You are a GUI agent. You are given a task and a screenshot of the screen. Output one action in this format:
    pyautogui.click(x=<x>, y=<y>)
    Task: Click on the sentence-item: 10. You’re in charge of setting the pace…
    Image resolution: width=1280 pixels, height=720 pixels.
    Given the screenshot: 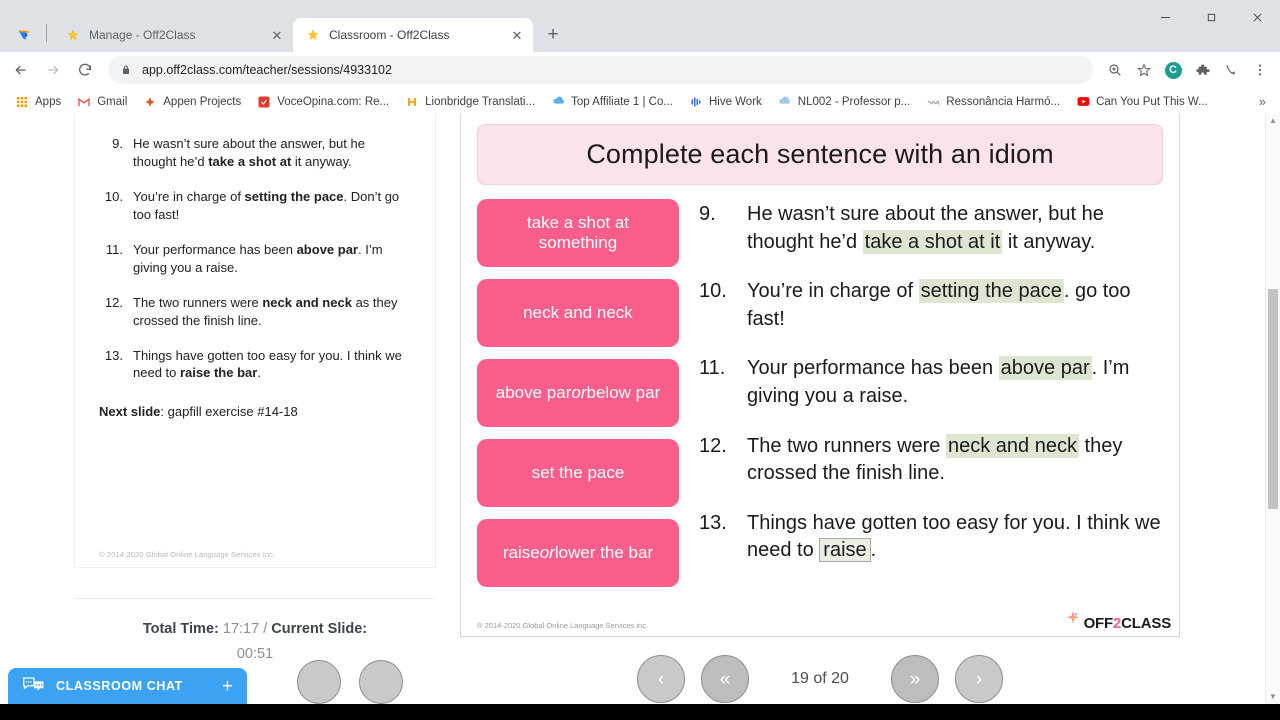 What is the action you would take?
    pyautogui.click(x=931, y=305)
    